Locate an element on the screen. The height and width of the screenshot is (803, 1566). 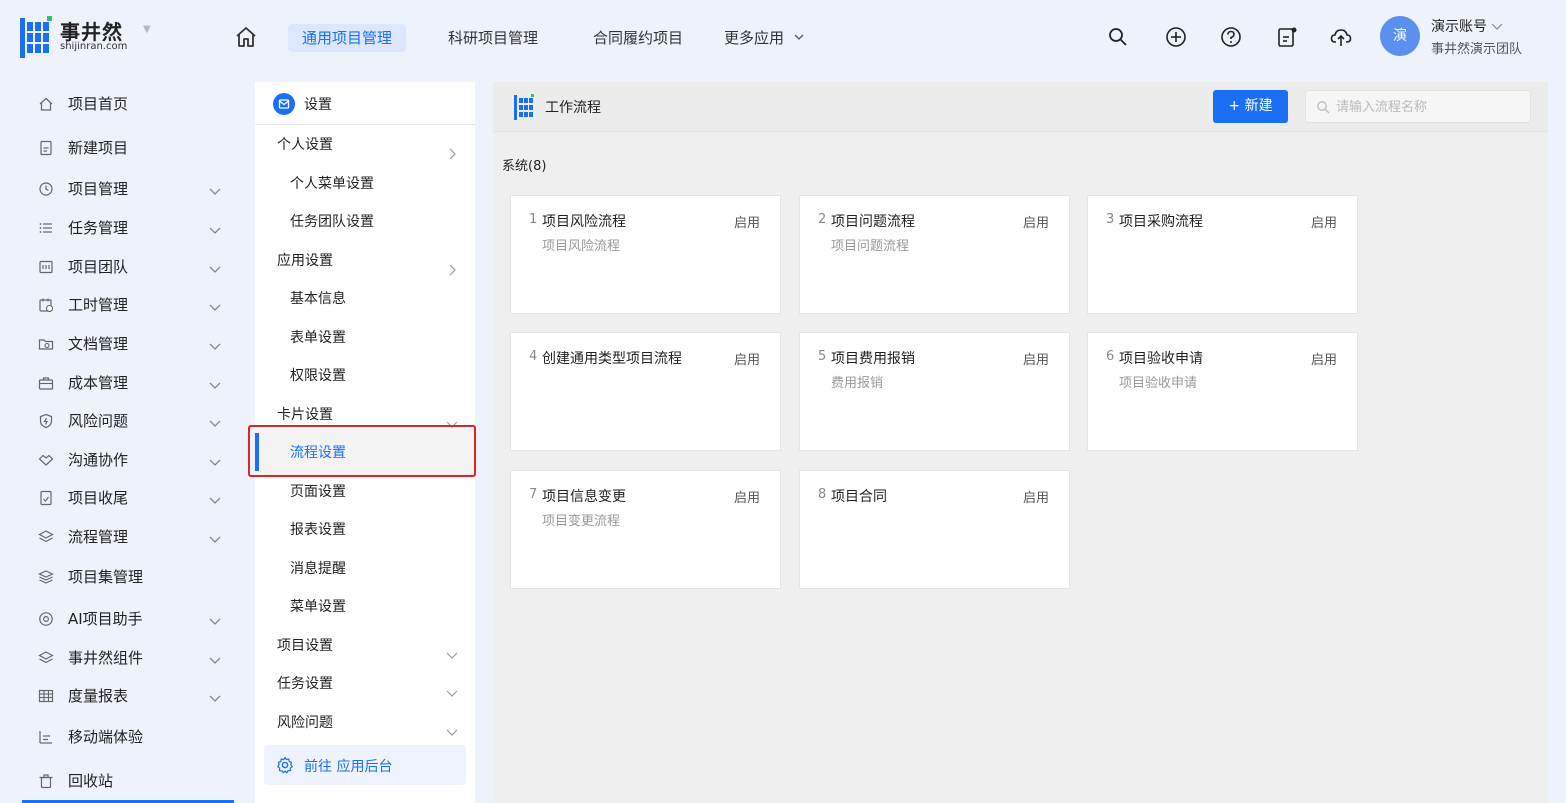
account-name: 演示账号 is located at coordinates (1467, 26).